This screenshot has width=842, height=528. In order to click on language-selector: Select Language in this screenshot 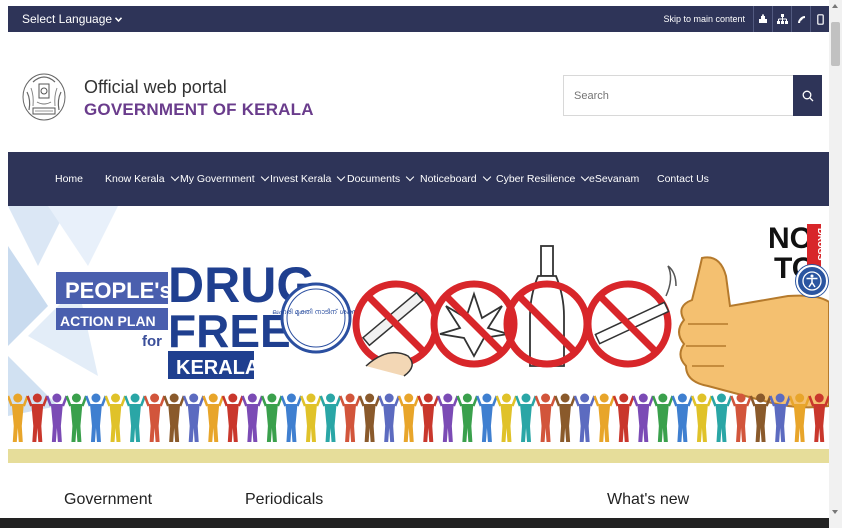, I will do `click(72, 19)`.